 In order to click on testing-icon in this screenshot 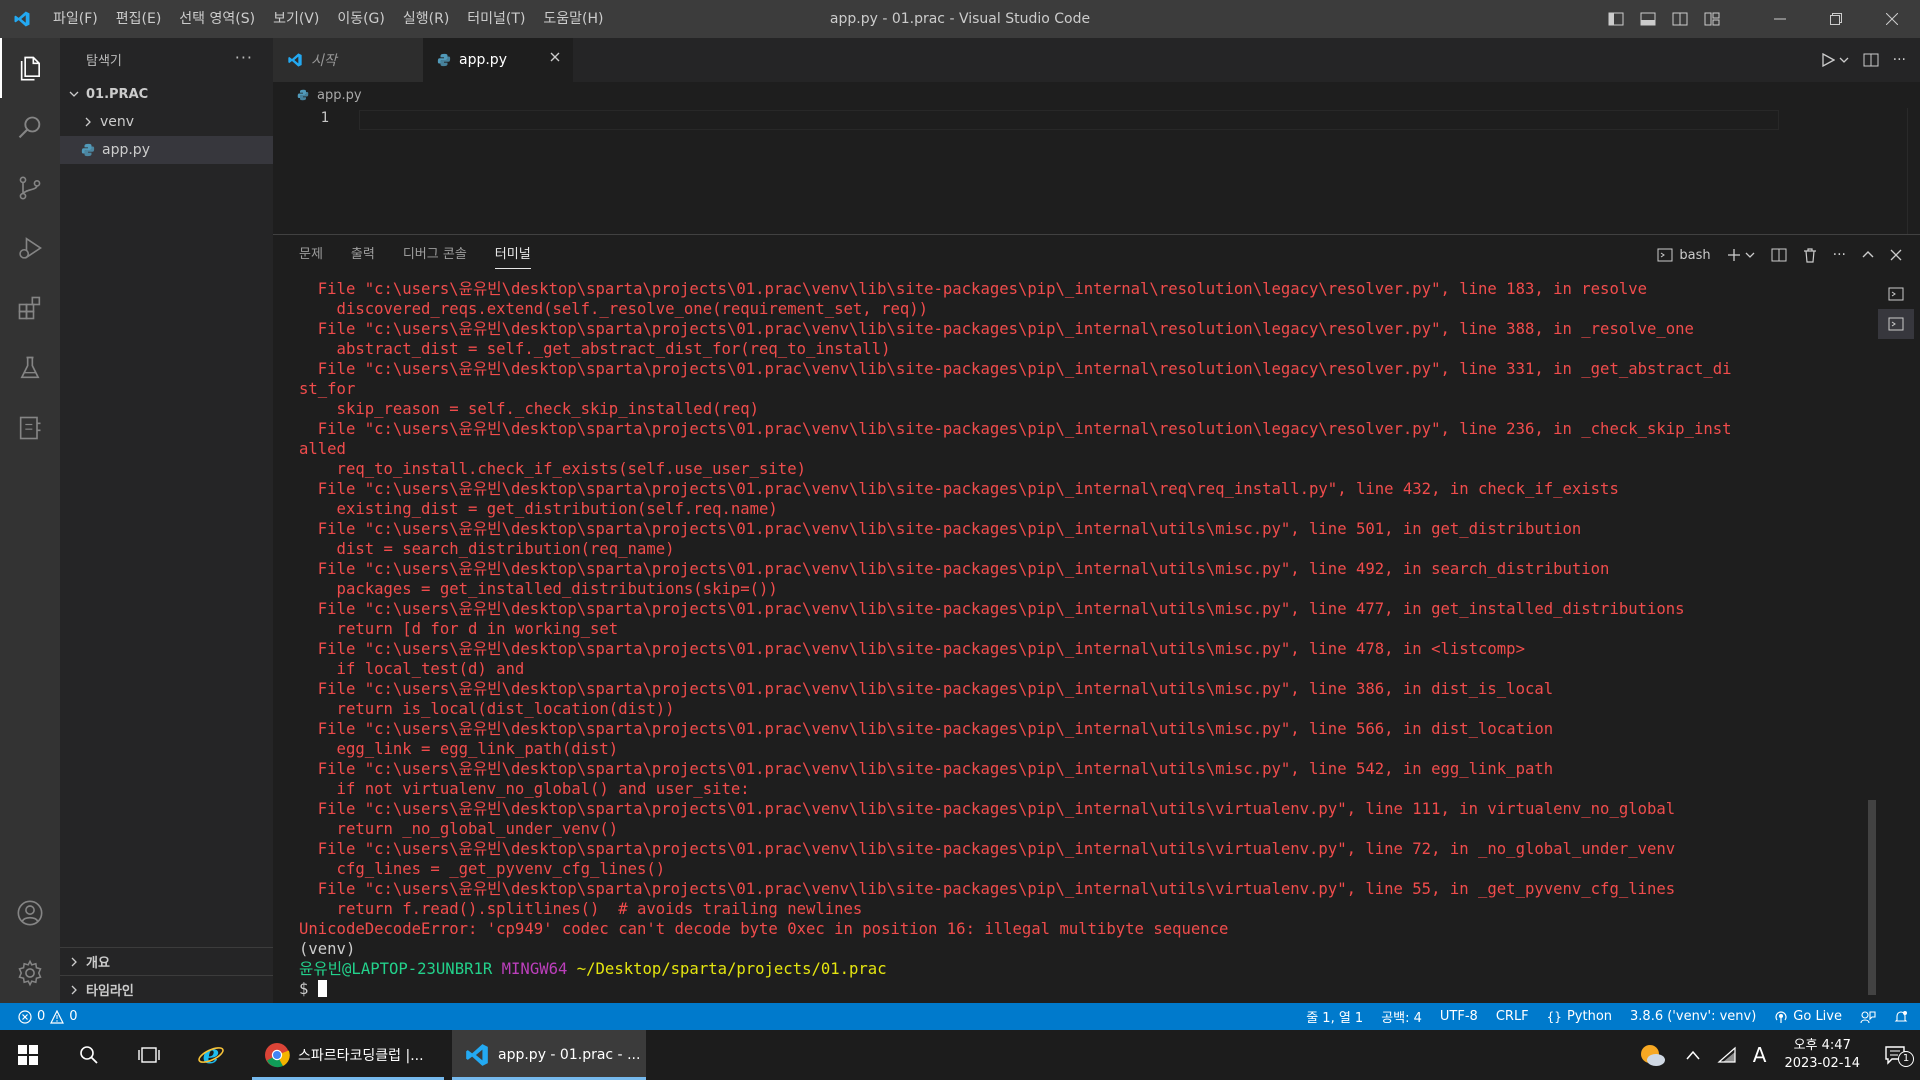, I will do `click(30, 368)`.